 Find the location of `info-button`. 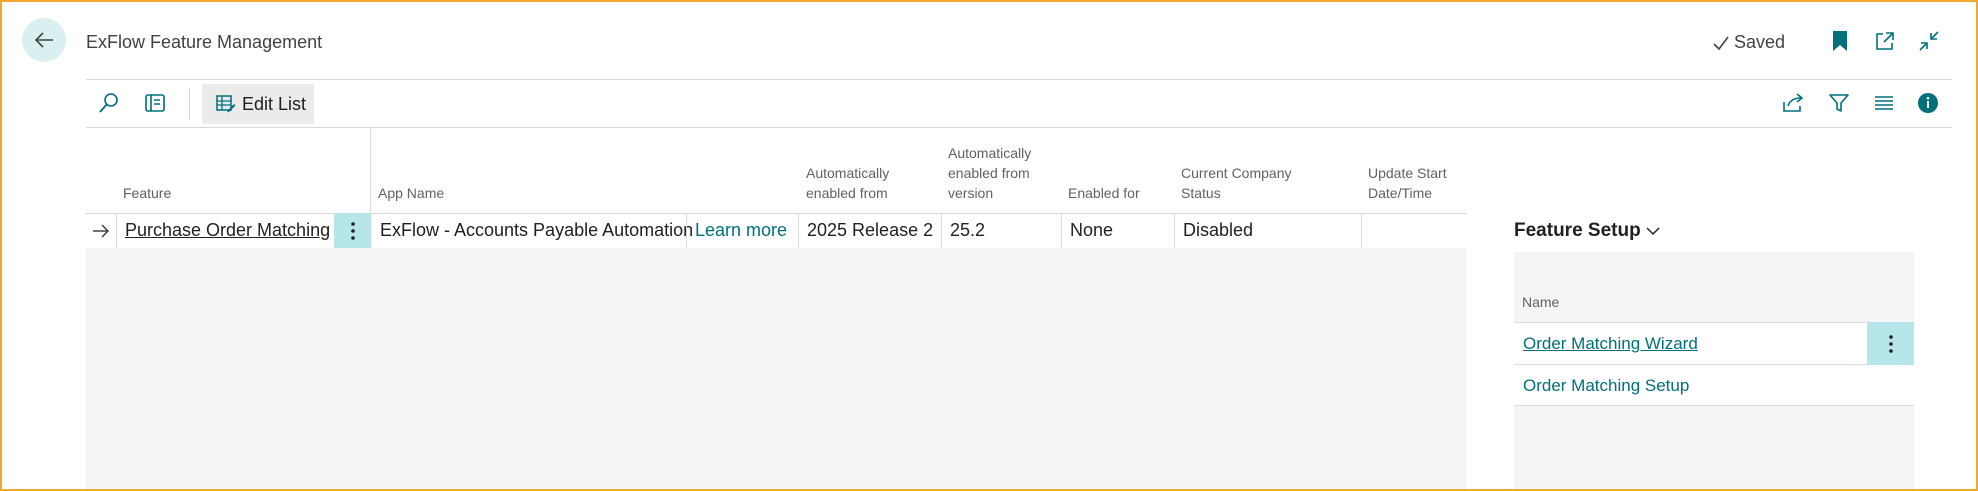

info-button is located at coordinates (1928, 103).